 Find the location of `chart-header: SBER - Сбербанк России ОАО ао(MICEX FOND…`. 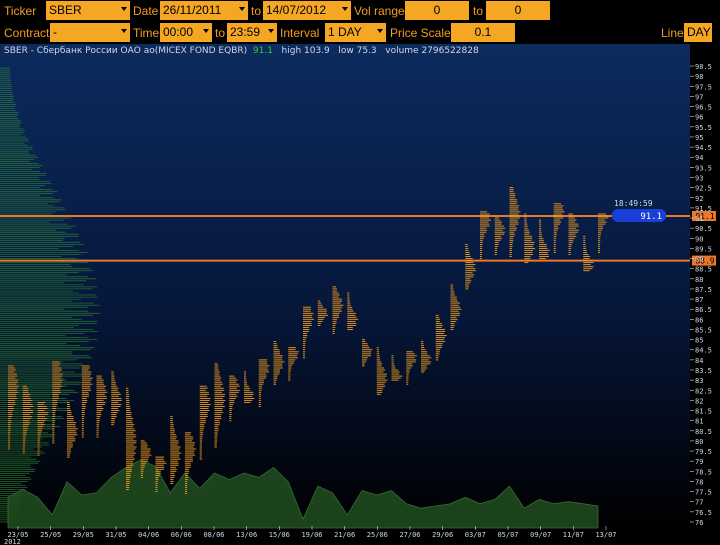

chart-header: SBER - Сбербанк России ОАО ао(MICEX FOND… is located at coordinates (241, 51).